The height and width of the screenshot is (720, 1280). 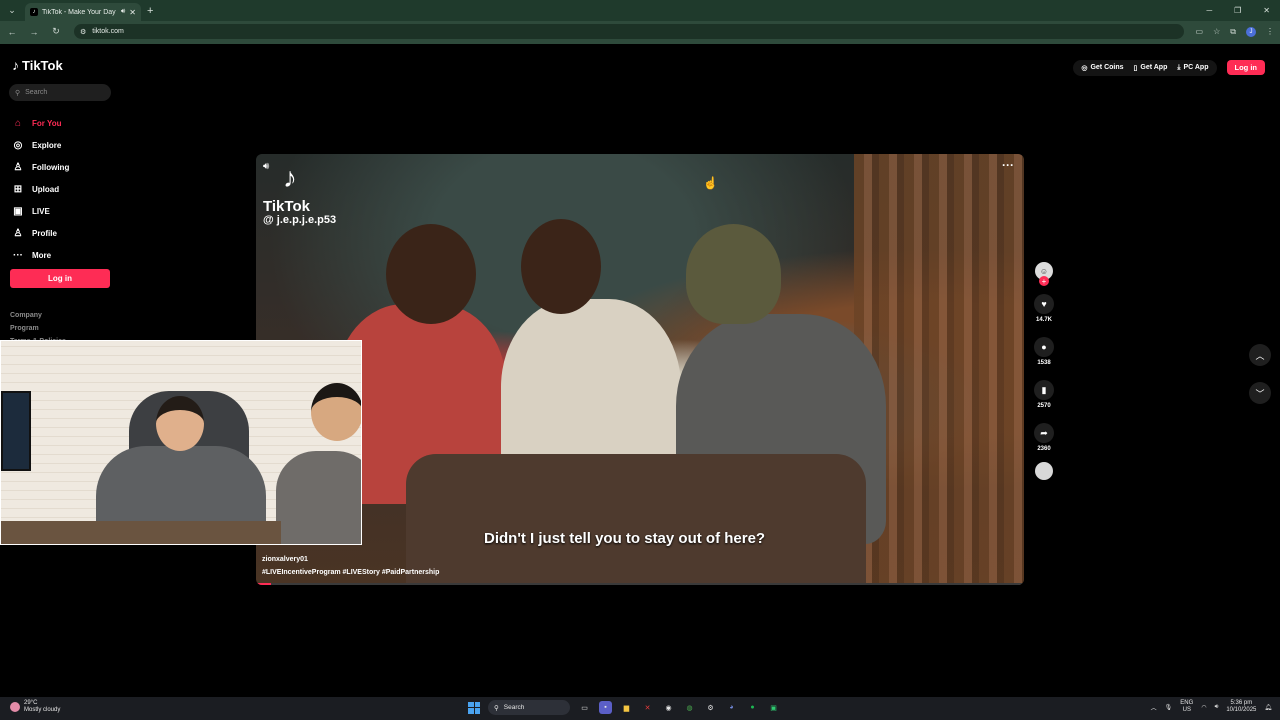 What do you see at coordinates (1237, 10) in the screenshot?
I see `restore-icon: ❐` at bounding box center [1237, 10].